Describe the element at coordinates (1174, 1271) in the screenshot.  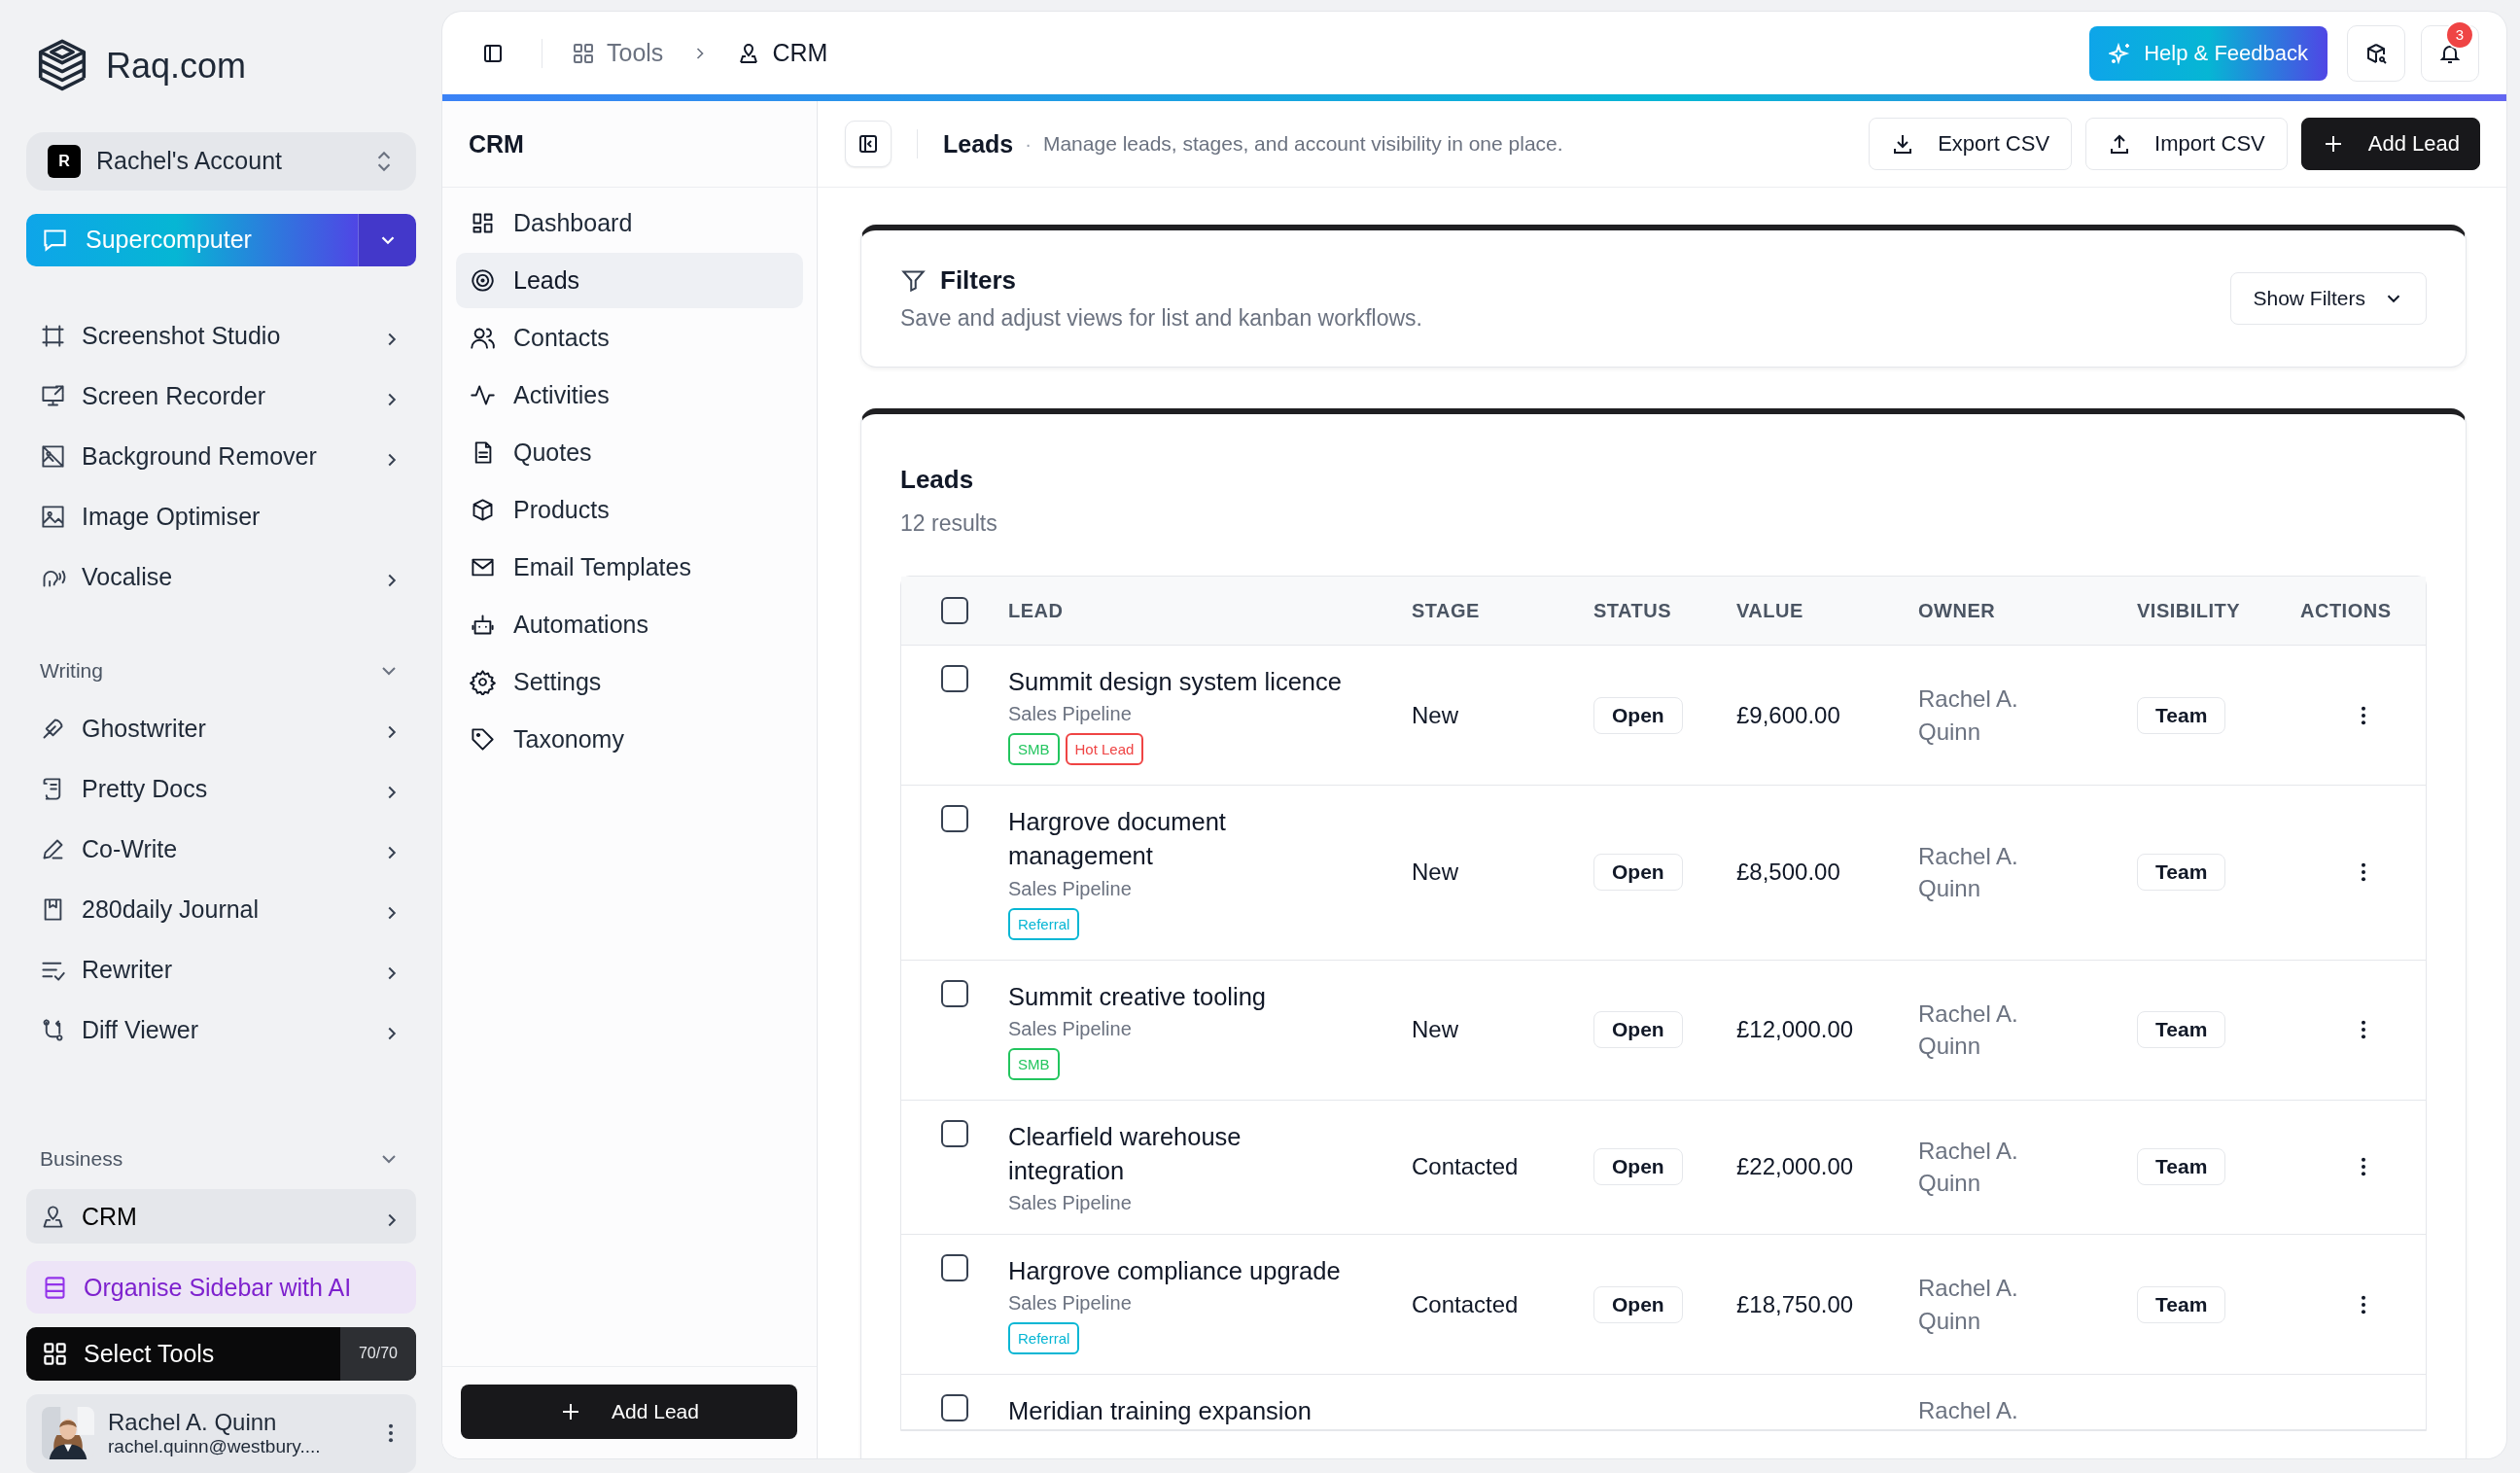
I see `lead-name: Hargrove compliance upgrade` at that location.